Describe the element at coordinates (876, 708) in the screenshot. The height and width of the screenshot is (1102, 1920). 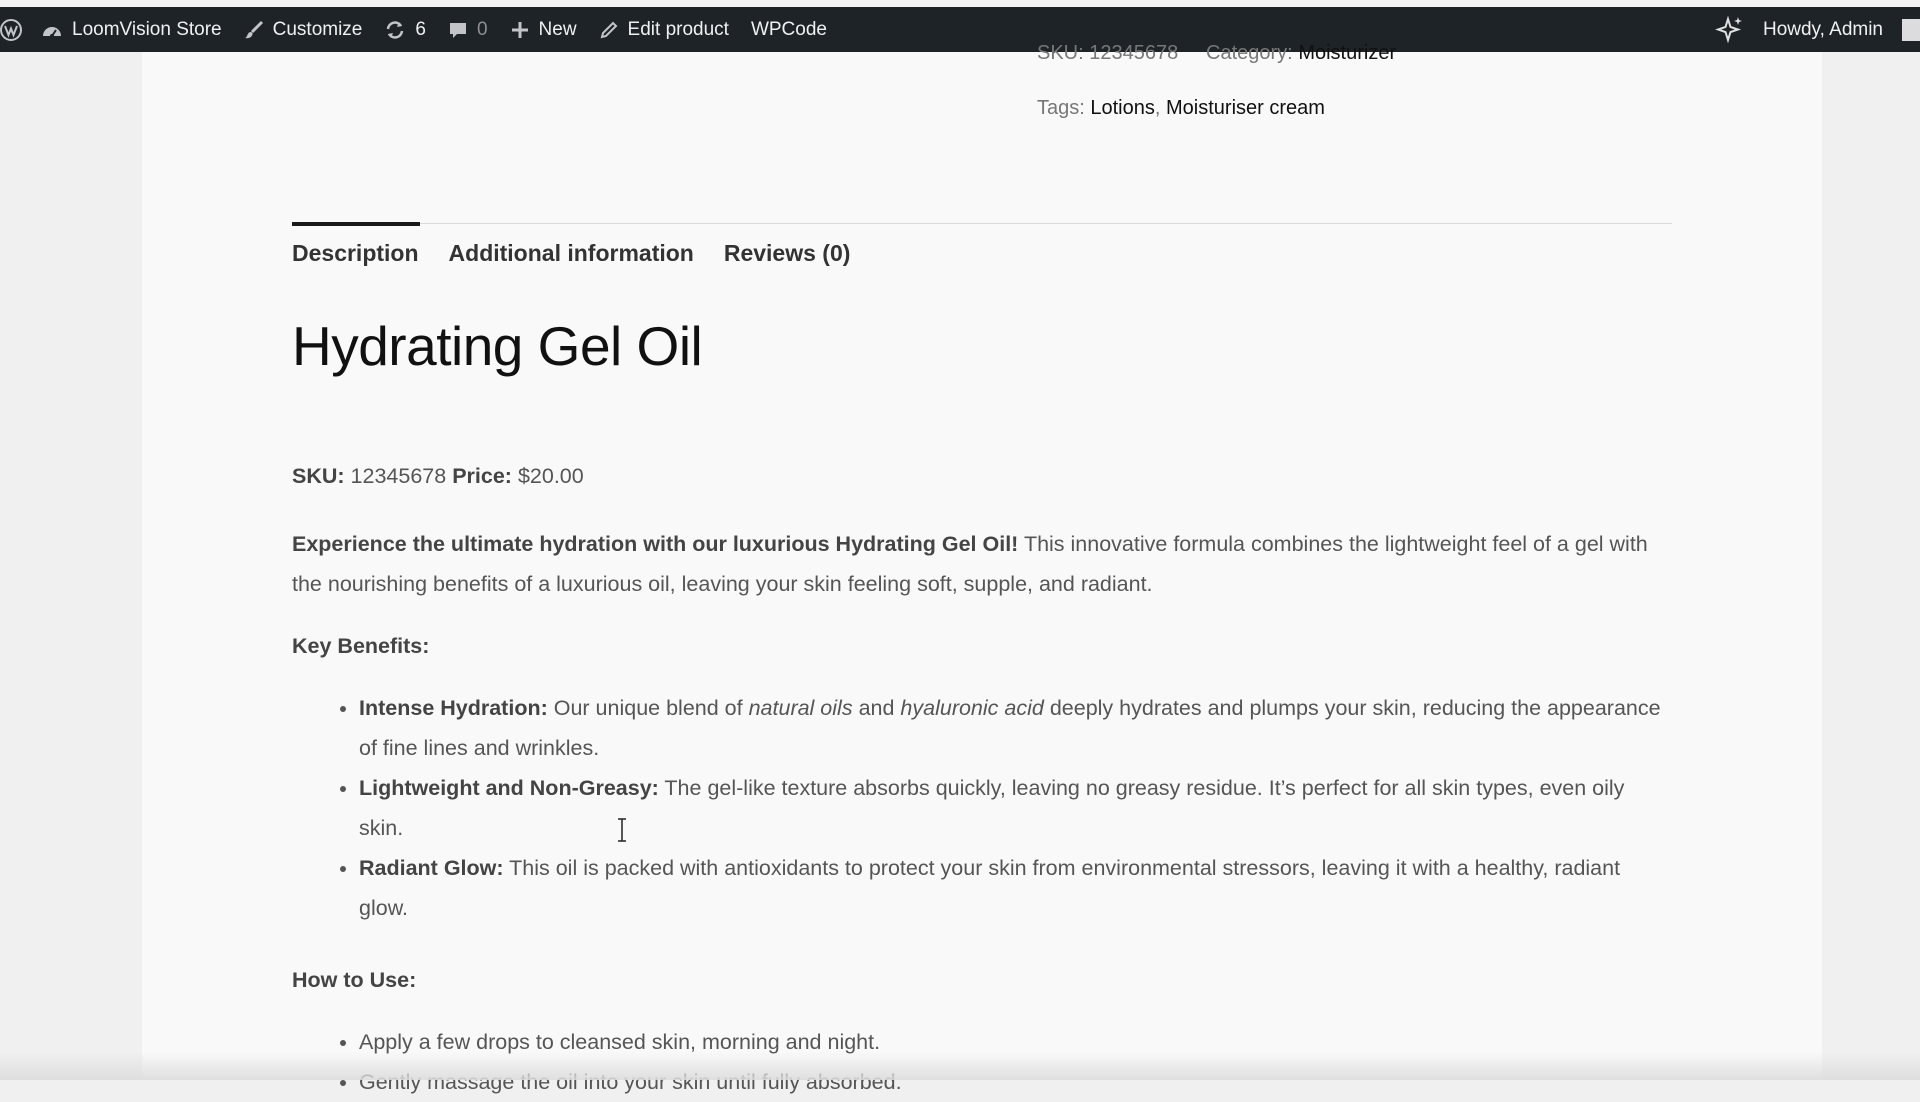
I see `benefit-text: and` at that location.